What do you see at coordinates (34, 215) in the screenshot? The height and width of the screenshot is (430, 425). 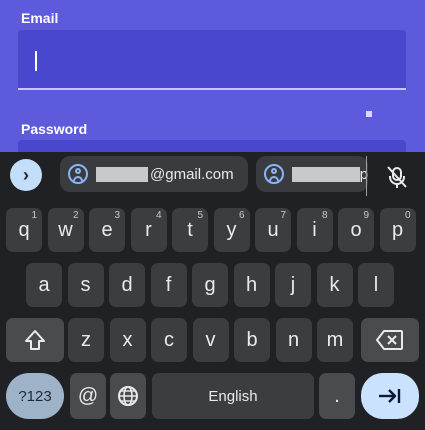 I see `key-hint: 1` at bounding box center [34, 215].